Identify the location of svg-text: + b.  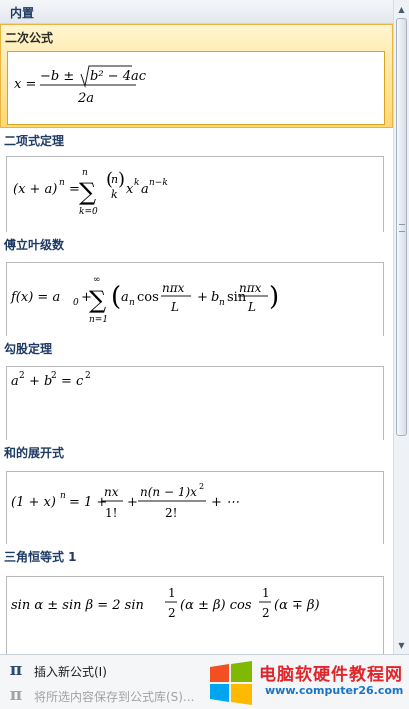
(40, 381).